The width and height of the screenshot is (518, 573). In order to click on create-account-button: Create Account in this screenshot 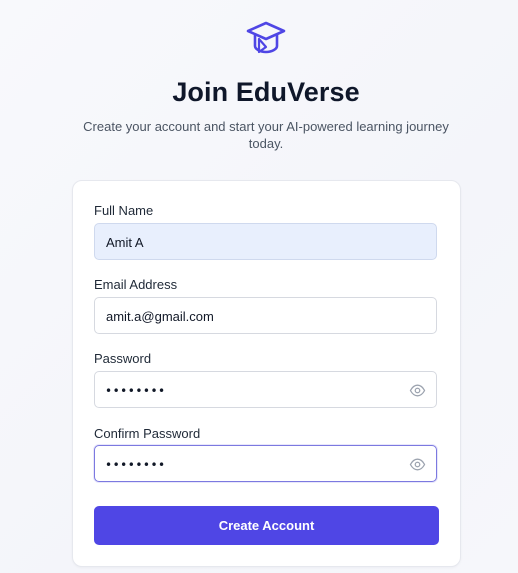, I will do `click(266, 525)`.